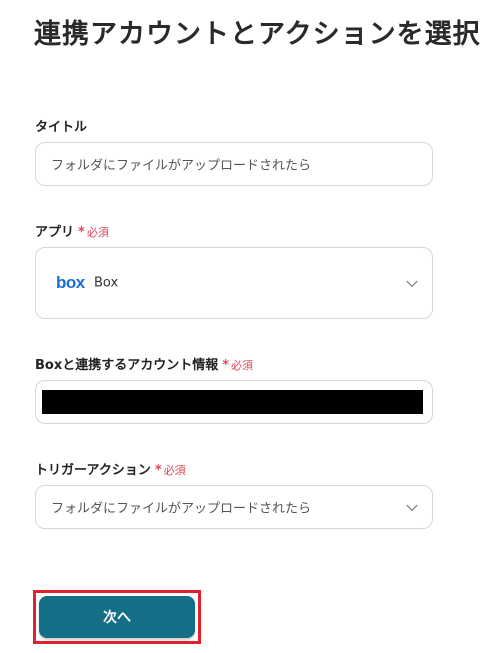  I want to click on app-label-text: アプリ, so click(55, 232).